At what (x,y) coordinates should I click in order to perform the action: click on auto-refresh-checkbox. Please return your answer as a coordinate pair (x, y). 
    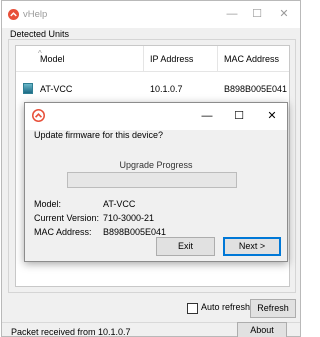
    Looking at the image, I should click on (192, 308).